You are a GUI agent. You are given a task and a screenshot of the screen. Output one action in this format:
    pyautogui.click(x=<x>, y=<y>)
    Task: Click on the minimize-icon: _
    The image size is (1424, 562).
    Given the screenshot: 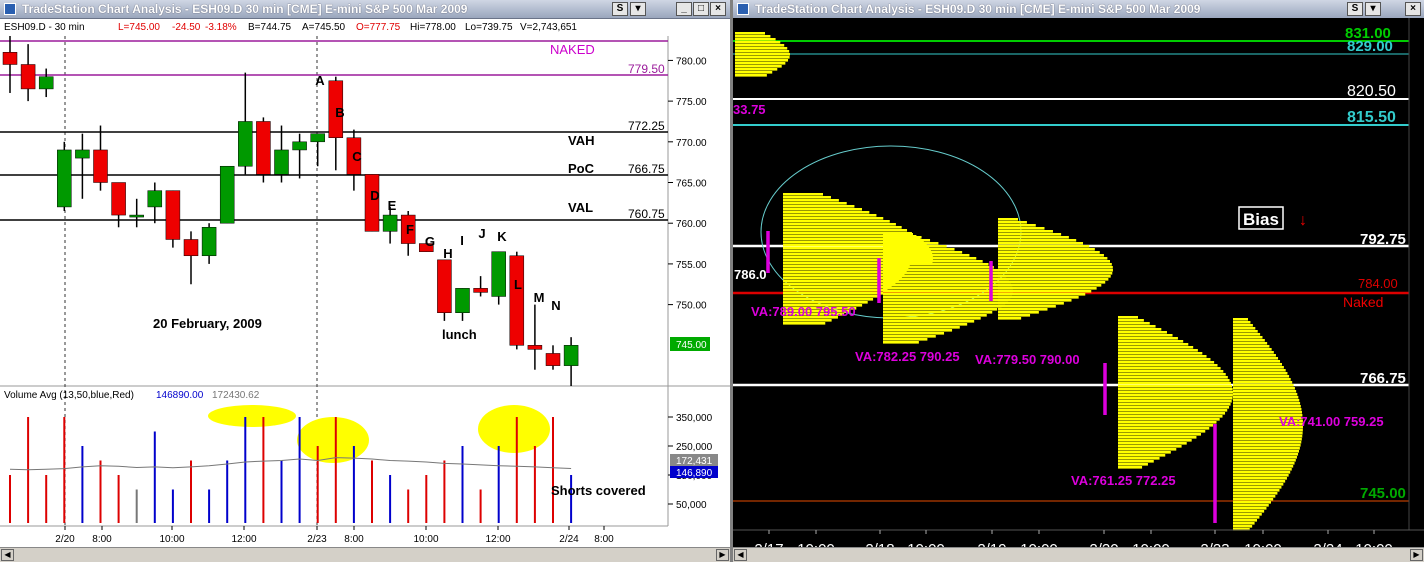 What is the action you would take?
    pyautogui.click(x=684, y=9)
    